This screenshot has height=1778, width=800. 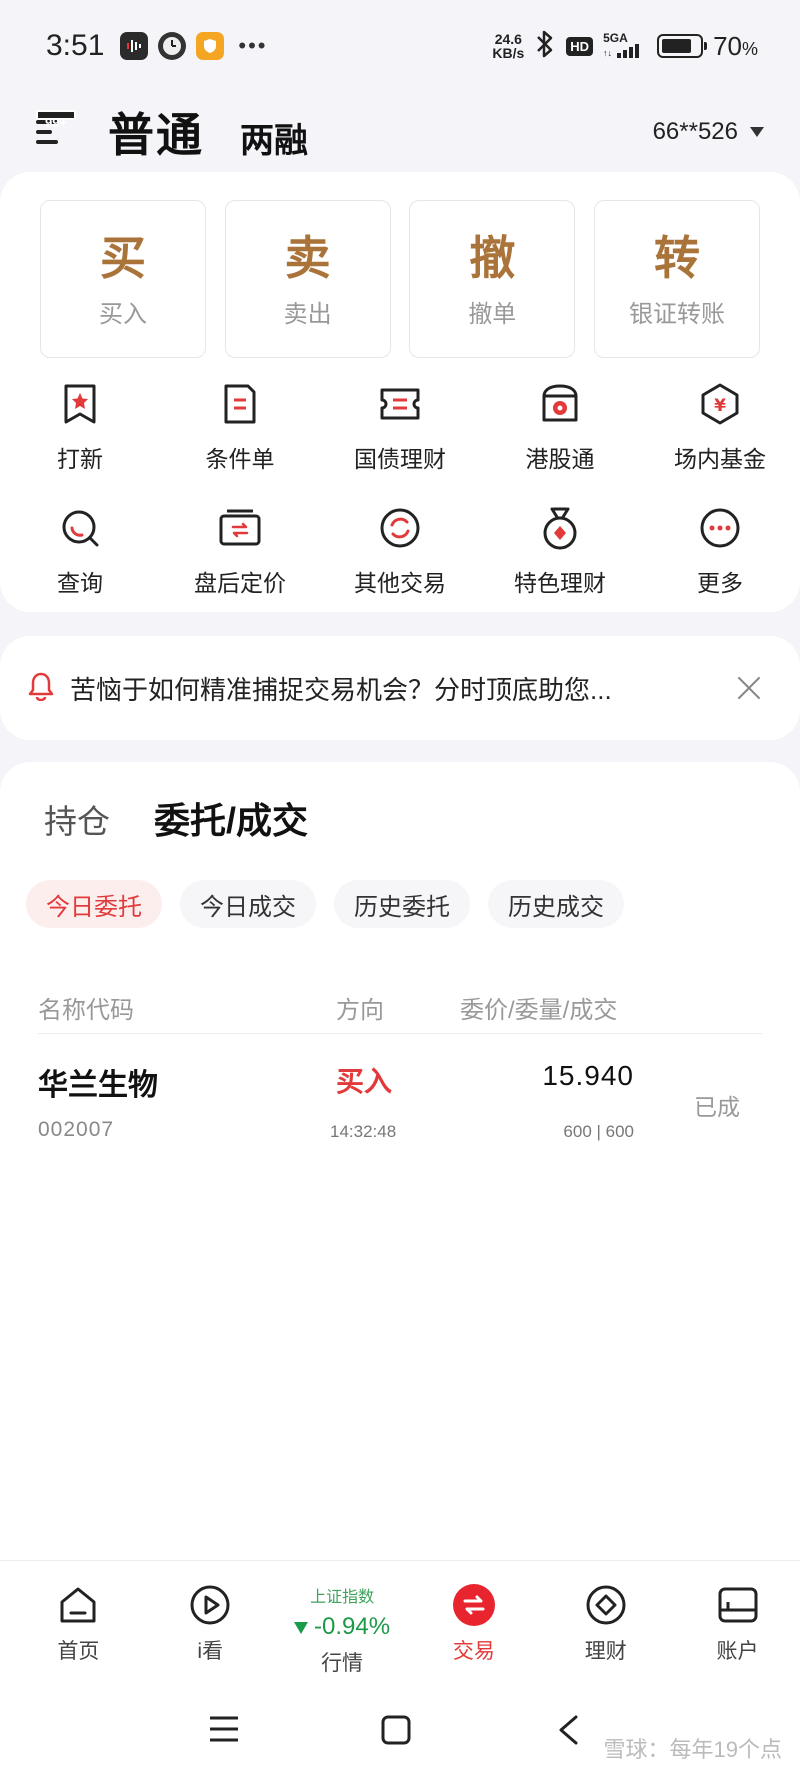 I want to click on grid-item-more: 更多, so click(x=720, y=551).